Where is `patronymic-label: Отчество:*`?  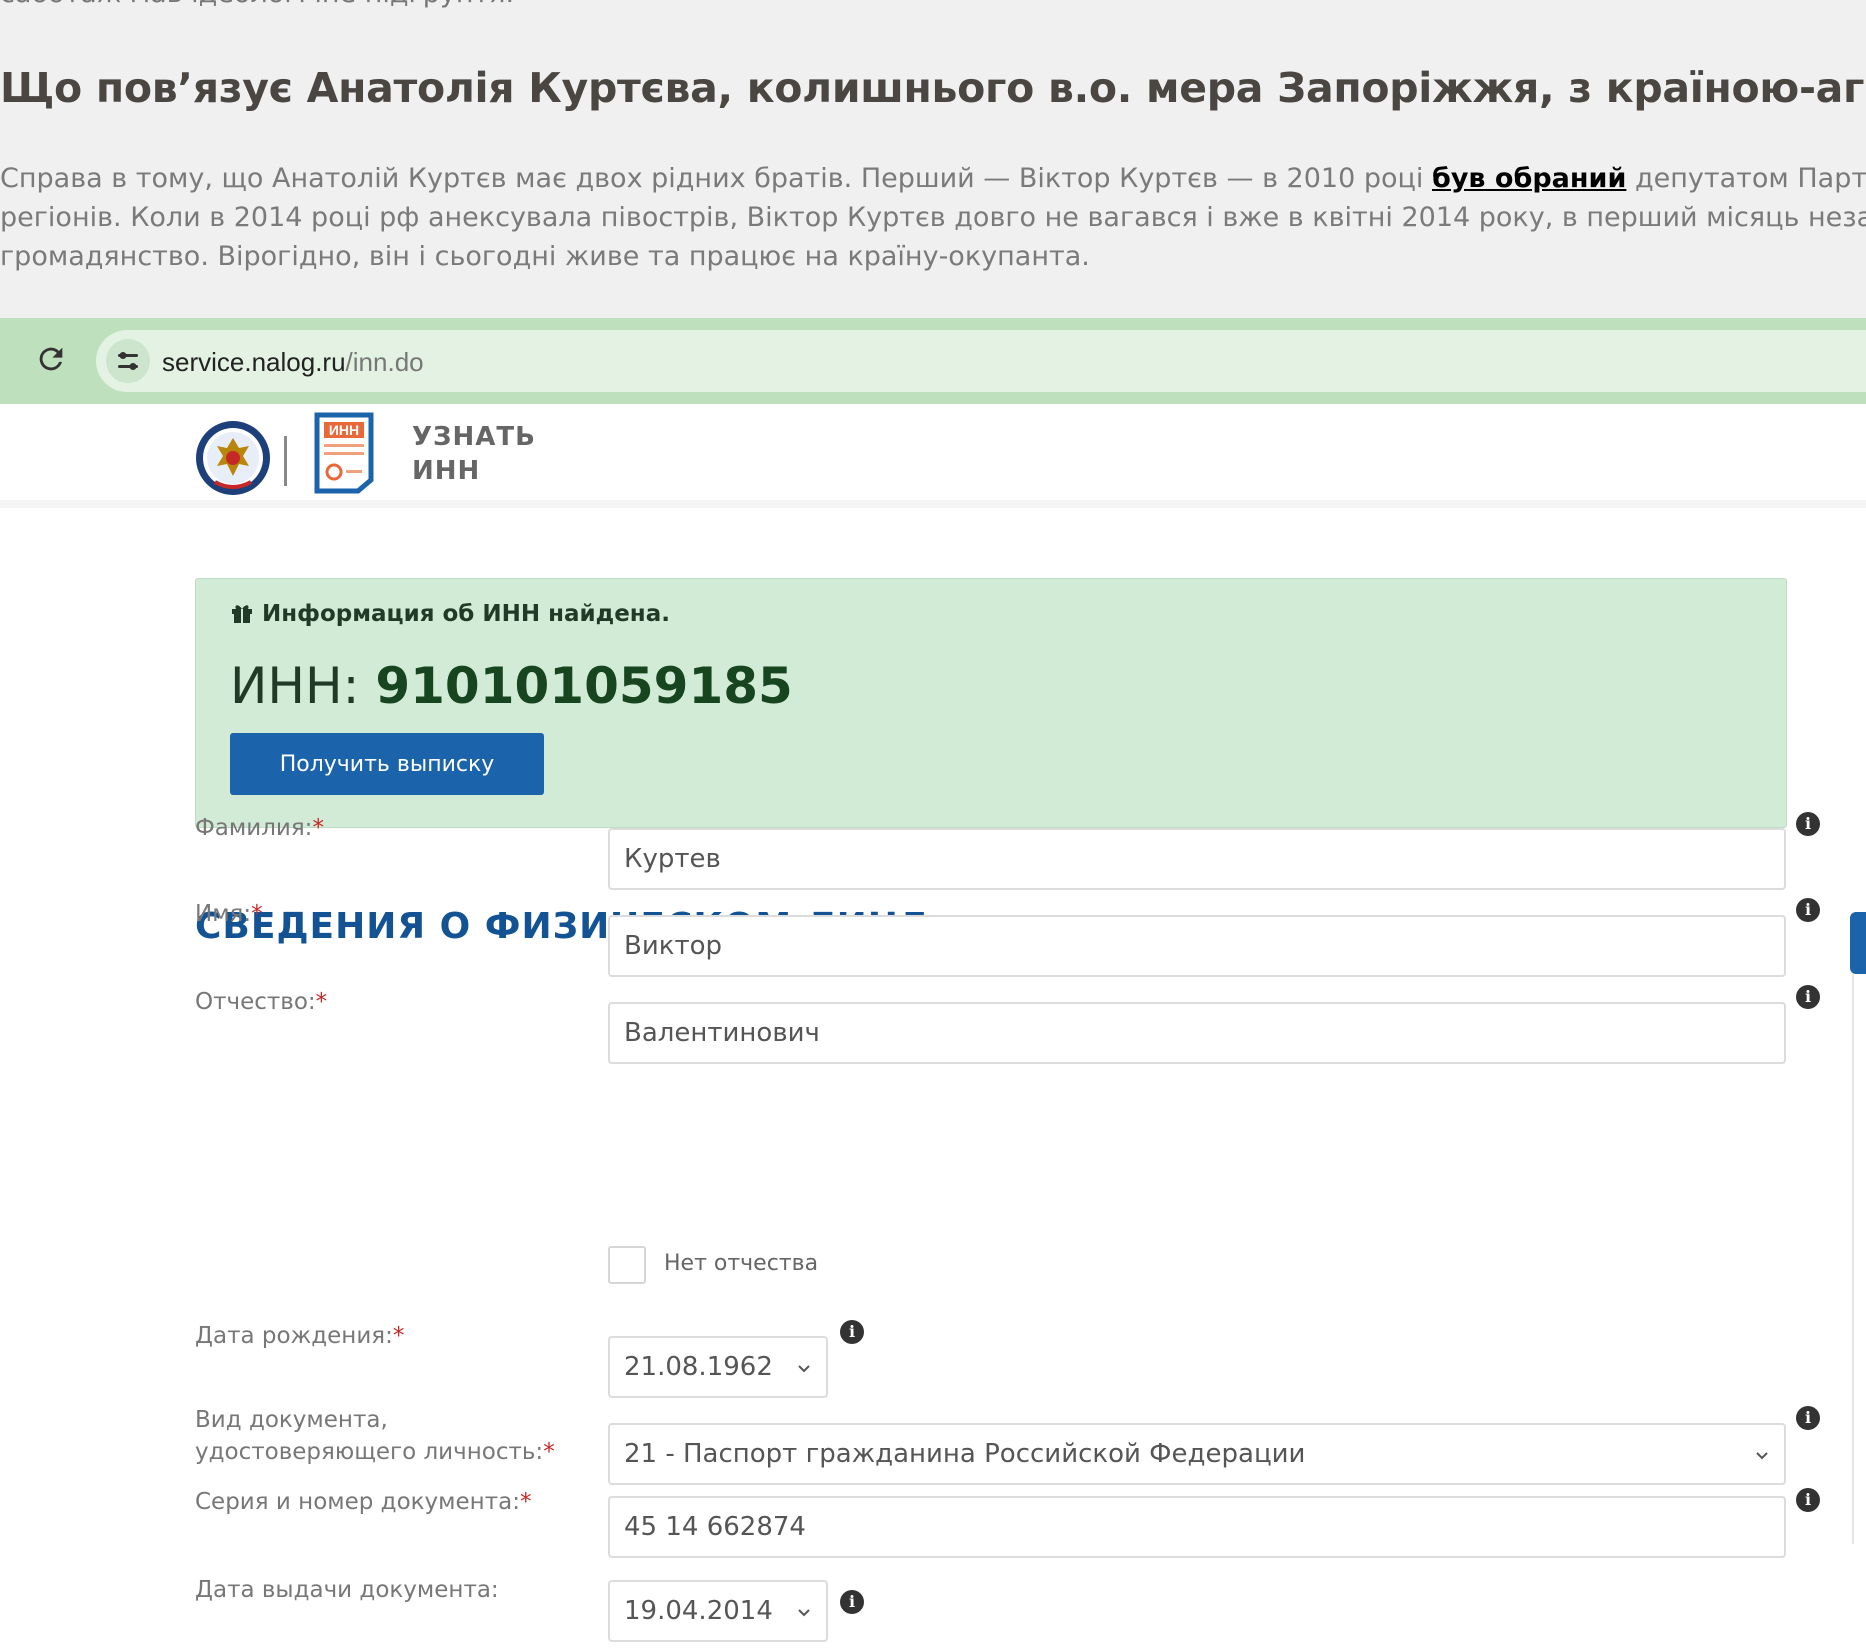
patronymic-label: Отчество:* is located at coordinates (261, 1002).